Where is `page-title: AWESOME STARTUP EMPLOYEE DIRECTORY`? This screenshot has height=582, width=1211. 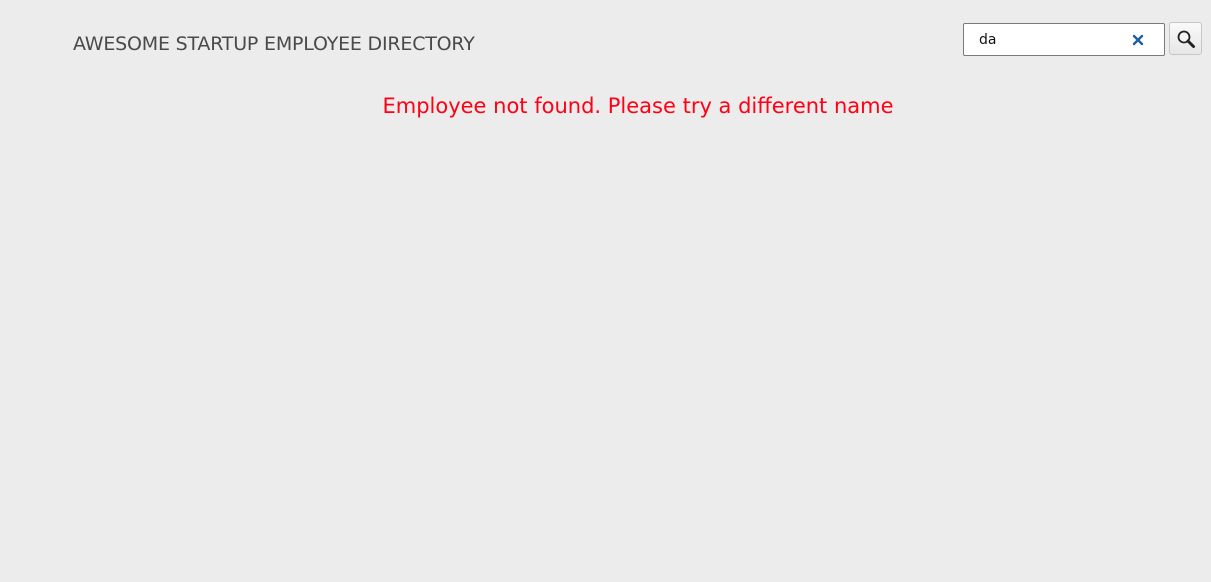 page-title: AWESOME STARTUP EMPLOYEE DIRECTORY is located at coordinates (274, 44).